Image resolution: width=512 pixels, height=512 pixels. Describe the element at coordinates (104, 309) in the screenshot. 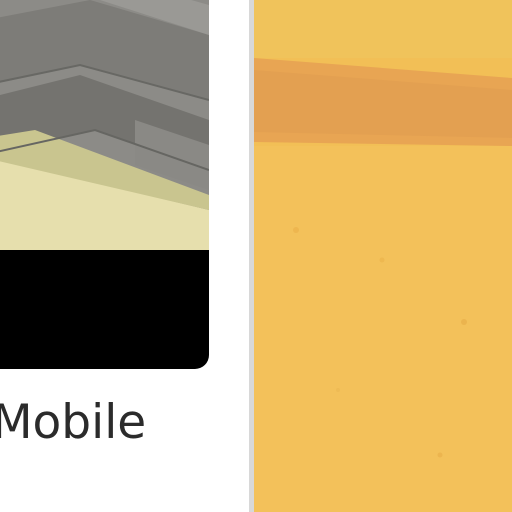

I see `card-bottom-bar` at that location.